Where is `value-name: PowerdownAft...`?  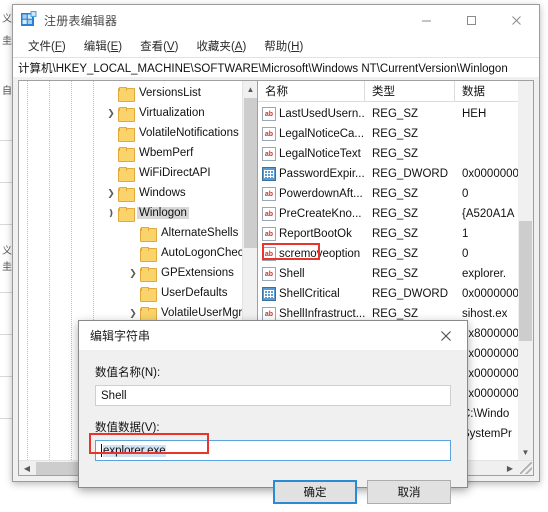
value-name: PowerdownAft... is located at coordinates (321, 194).